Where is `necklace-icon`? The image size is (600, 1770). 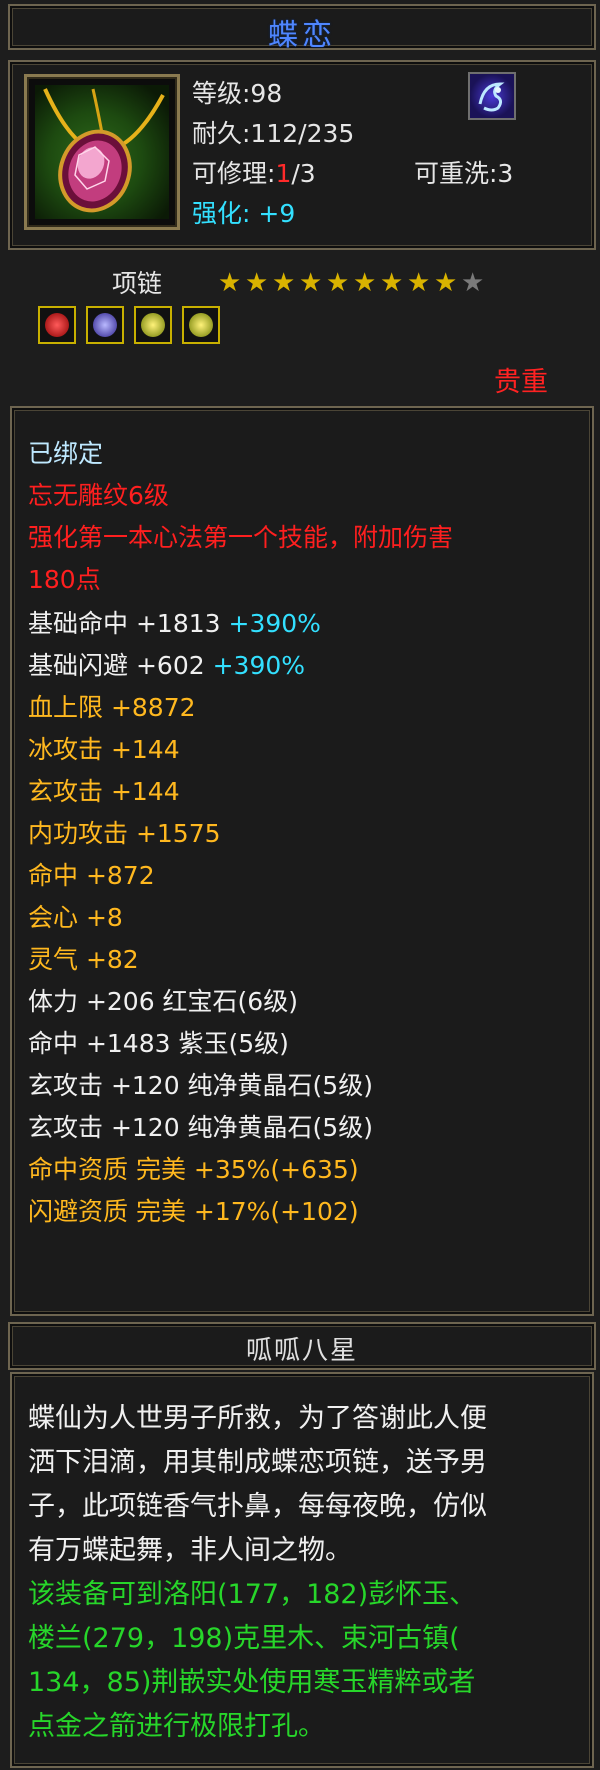
necklace-icon is located at coordinates (102, 152).